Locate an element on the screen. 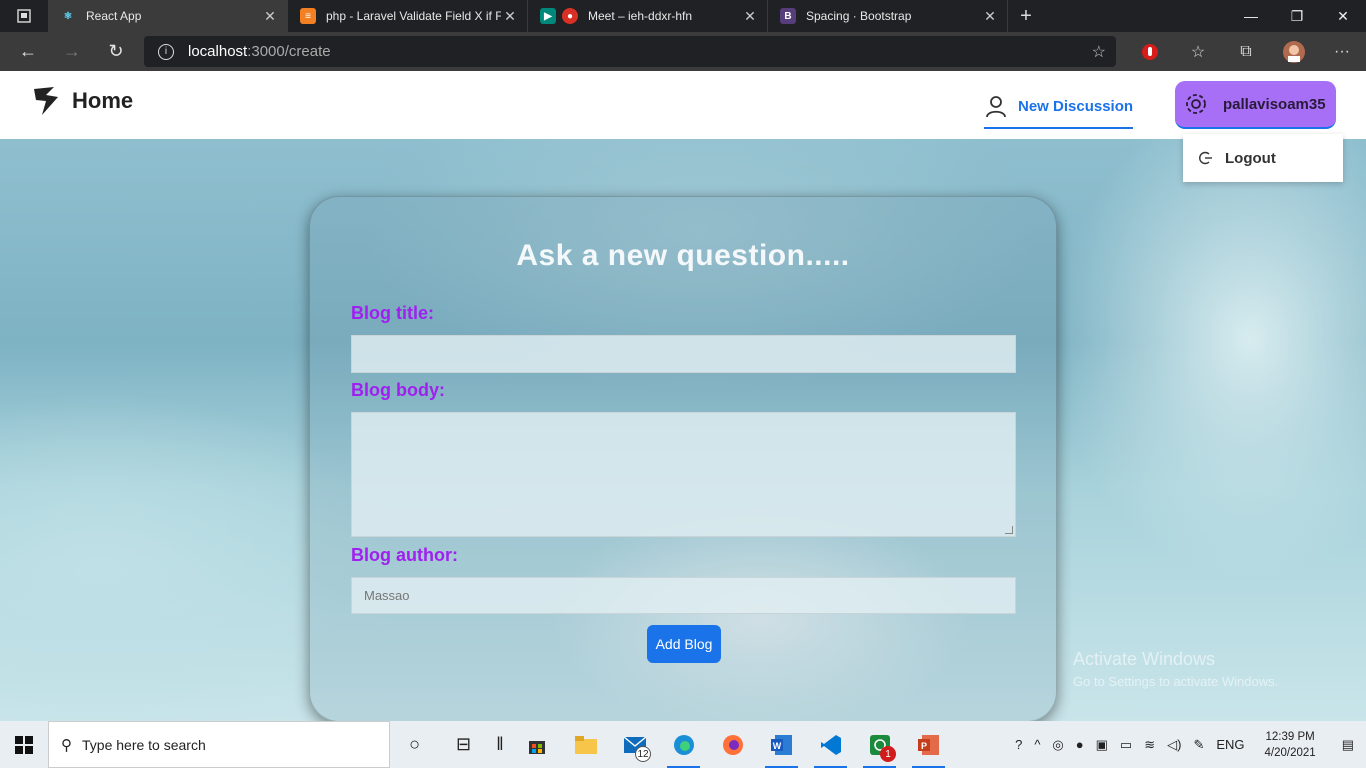  wifi-icon: ≋ is located at coordinates (1149, 745).